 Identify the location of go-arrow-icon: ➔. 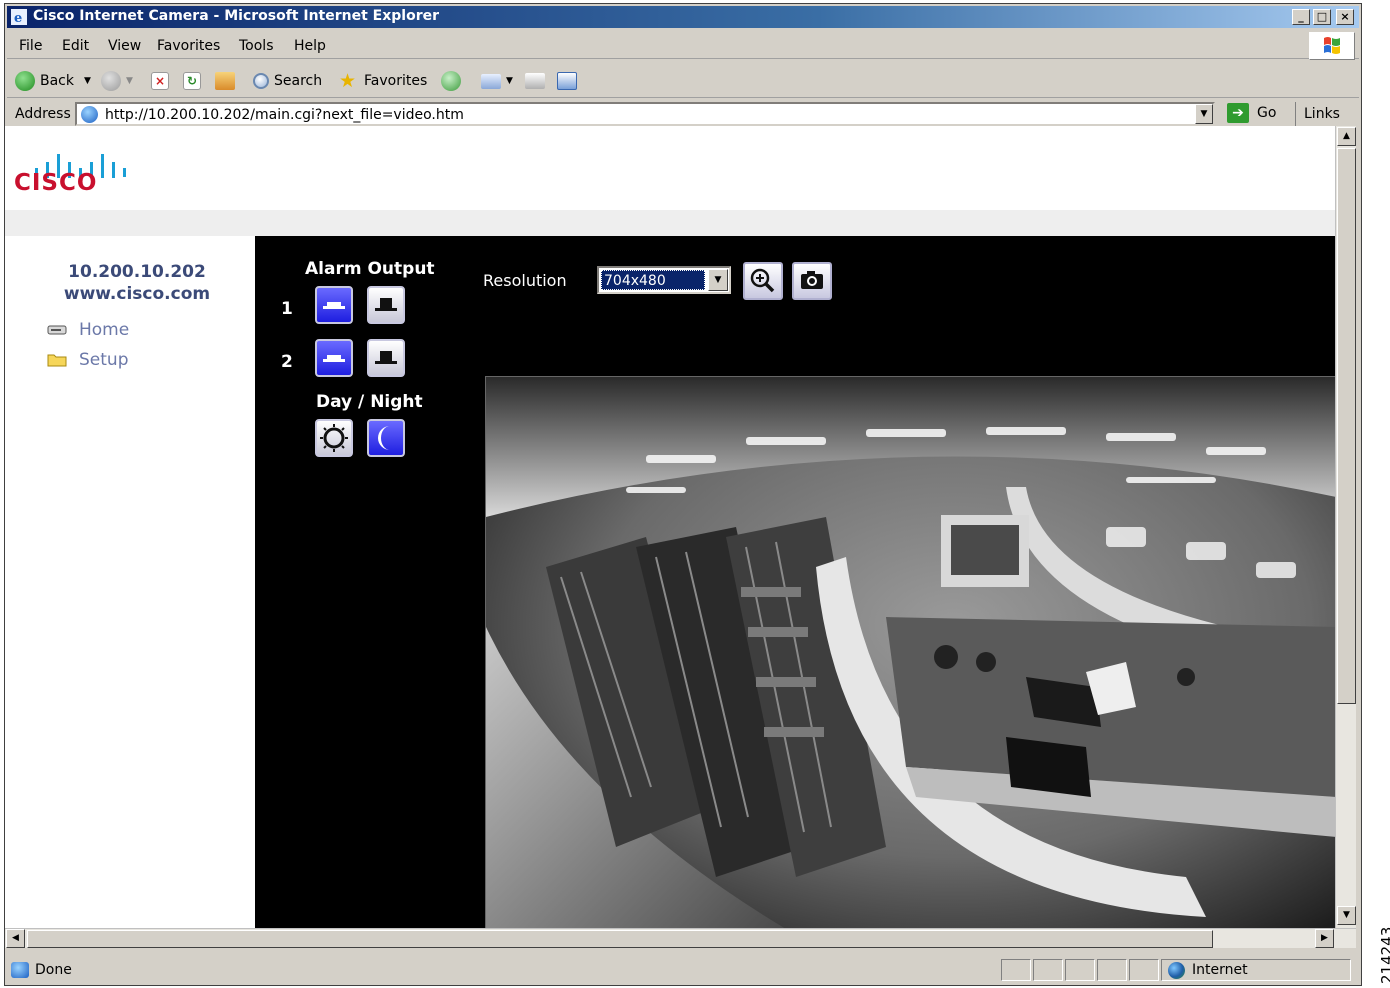
(1238, 113).